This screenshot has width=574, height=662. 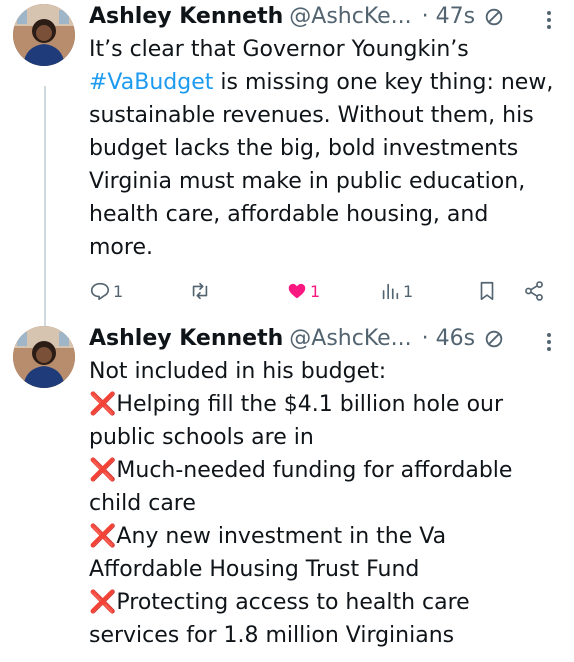 What do you see at coordinates (448, 17) in the screenshot?
I see `timestamp: · 47s` at bounding box center [448, 17].